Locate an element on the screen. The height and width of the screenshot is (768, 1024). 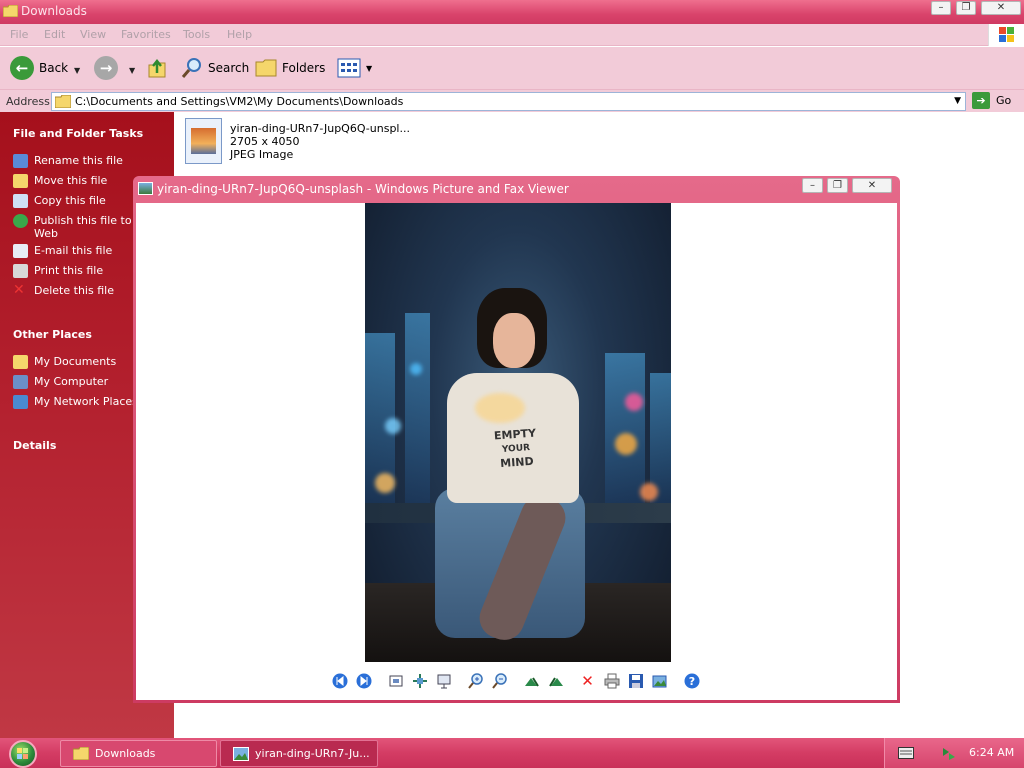
menu-bar: File Edit View Favorites Tools Help is located at coordinates (512, 35).